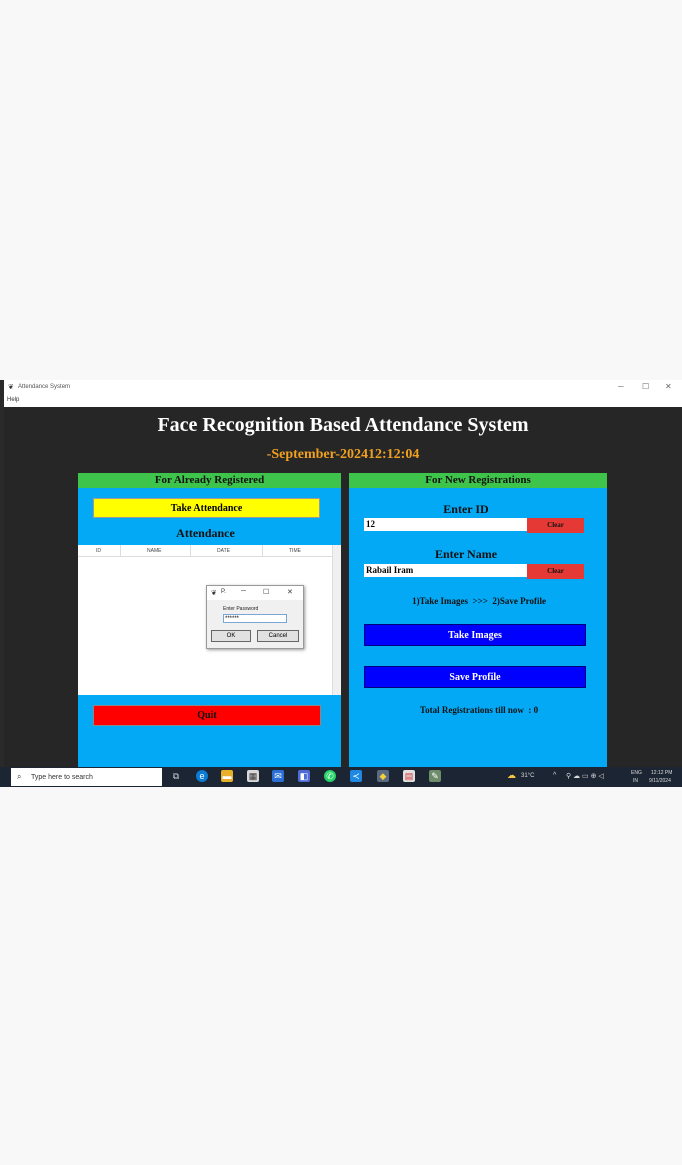  I want to click on column-date: DATE, so click(223, 551).